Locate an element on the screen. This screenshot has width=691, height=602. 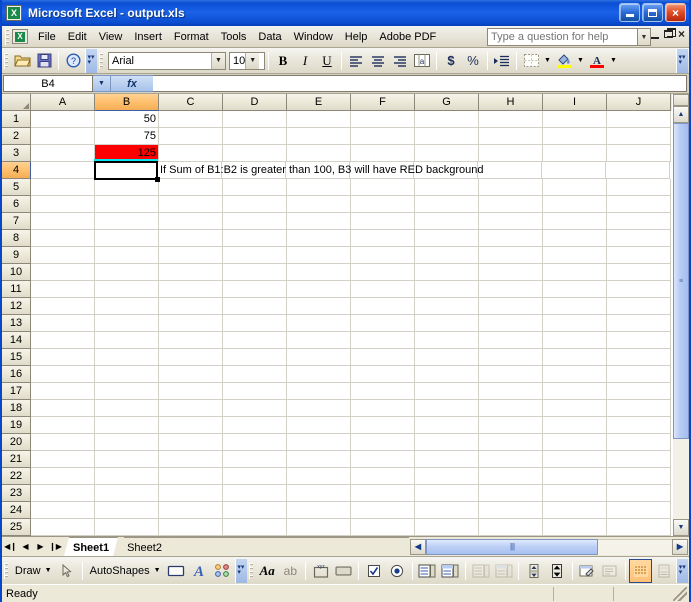
cell-a10 is located at coordinates (63, 272).